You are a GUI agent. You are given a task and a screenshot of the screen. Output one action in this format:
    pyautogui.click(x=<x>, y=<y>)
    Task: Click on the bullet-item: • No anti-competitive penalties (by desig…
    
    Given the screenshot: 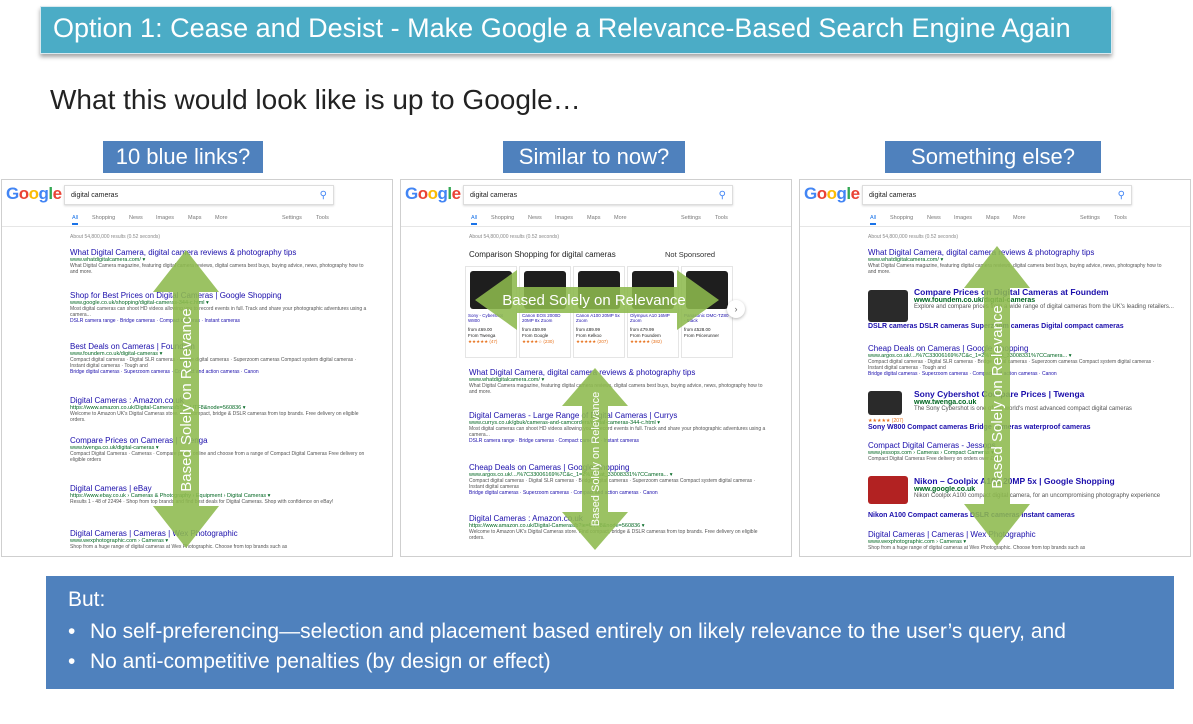 What is the action you would take?
    pyautogui.click(x=309, y=662)
    